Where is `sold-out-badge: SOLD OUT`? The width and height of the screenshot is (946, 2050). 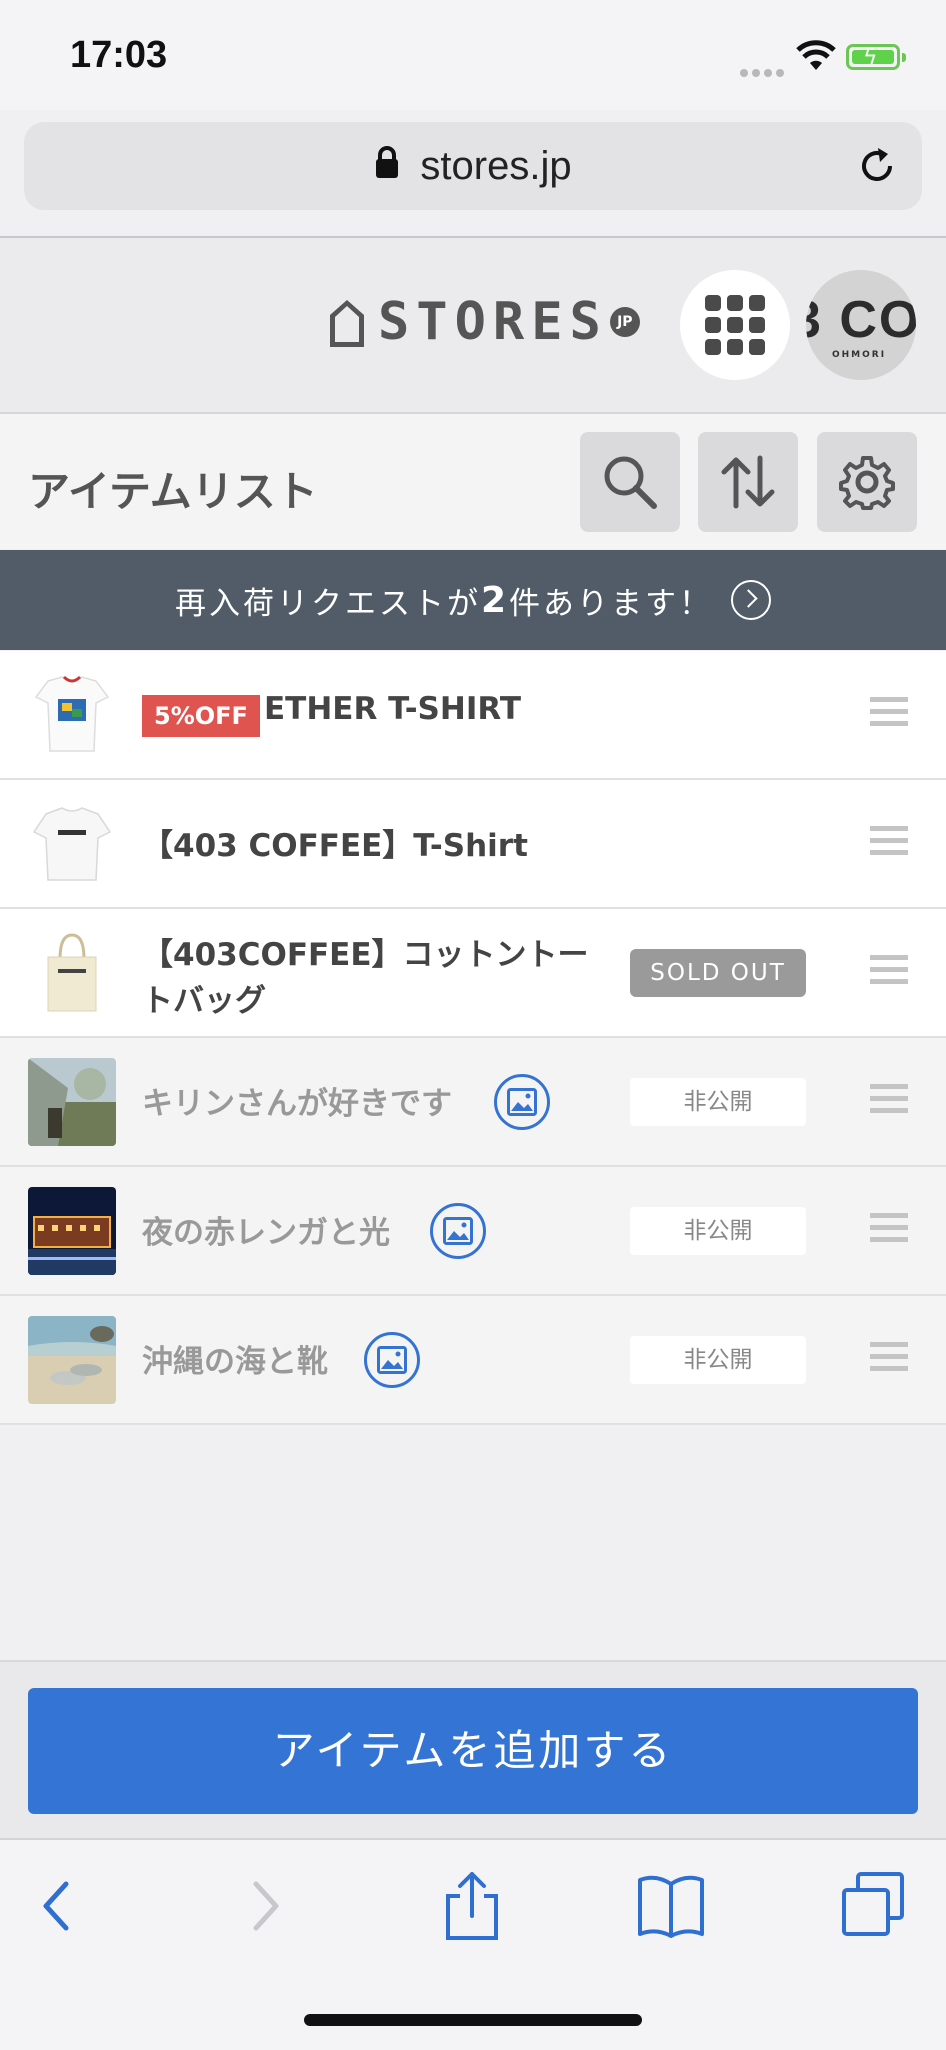 sold-out-badge: SOLD OUT is located at coordinates (718, 973).